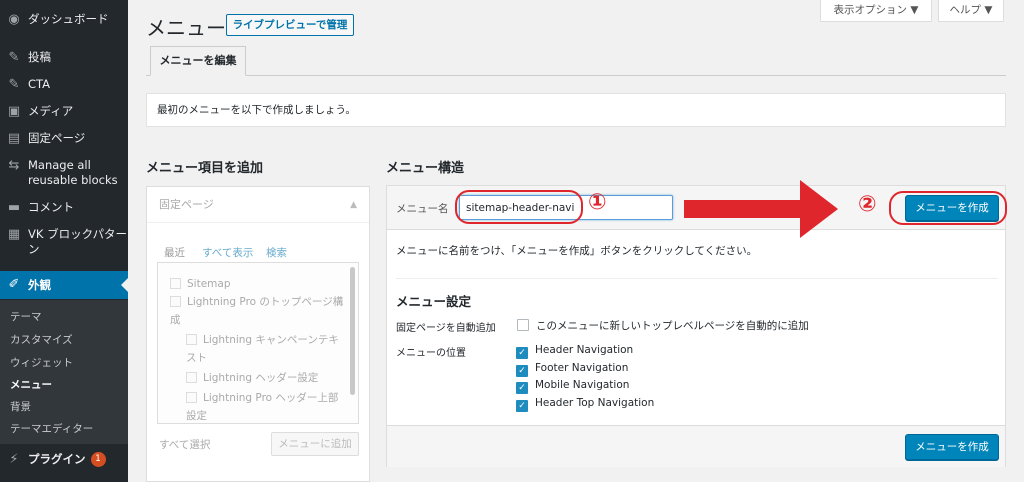 The width and height of the screenshot is (1024, 482). What do you see at coordinates (672, 326) in the screenshot?
I see `auto-add-text: このメニューに新しいトップレベルページを自動的に追加` at bounding box center [672, 326].